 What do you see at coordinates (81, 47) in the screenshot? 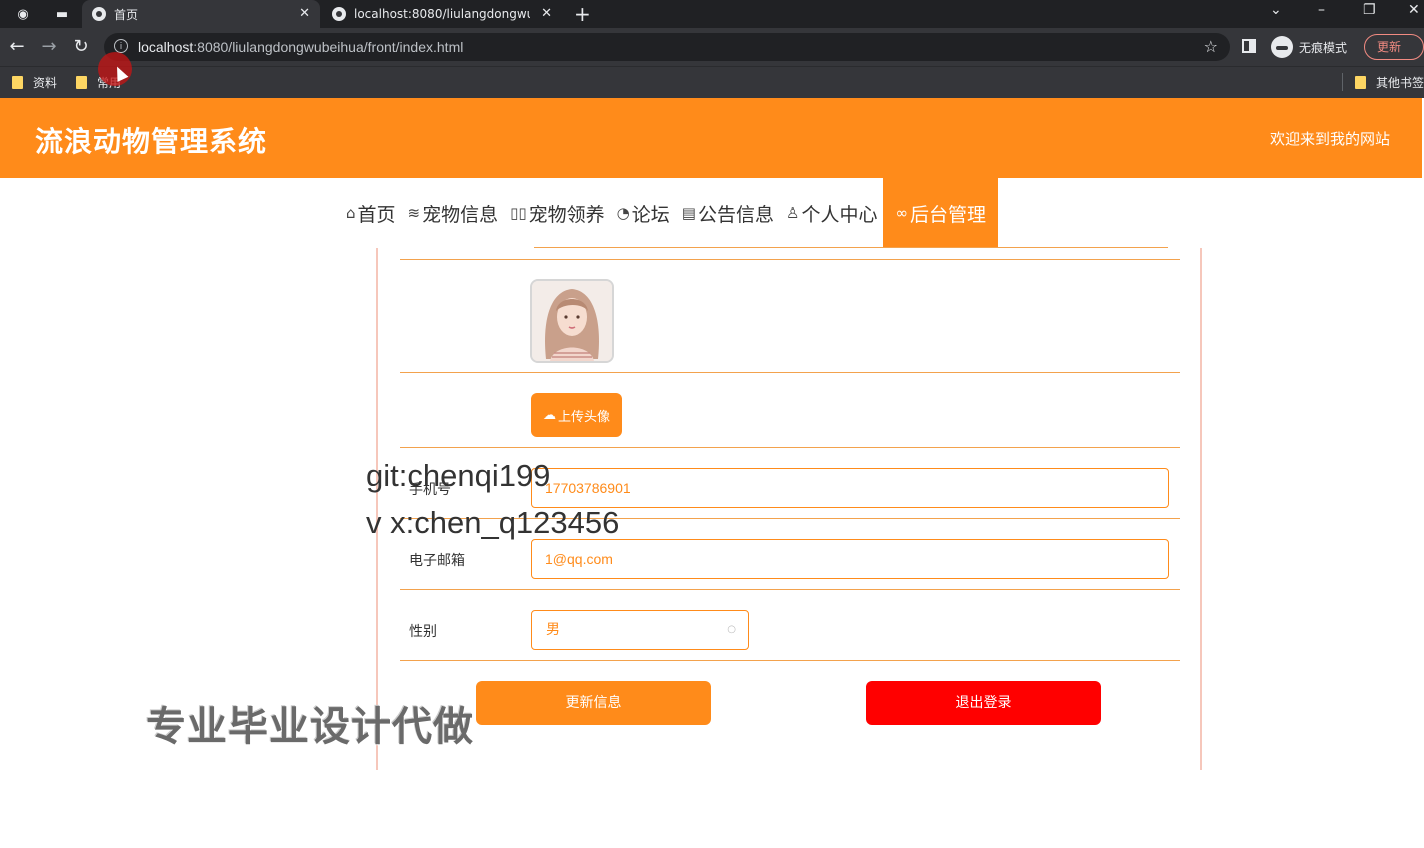
I see `reload-icon: ↻` at bounding box center [81, 47].